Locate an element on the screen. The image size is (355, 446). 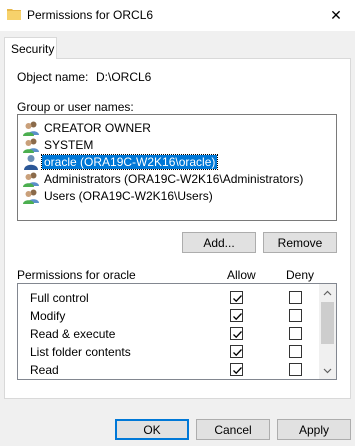
chevron-down-icon is located at coordinates (327, 370).